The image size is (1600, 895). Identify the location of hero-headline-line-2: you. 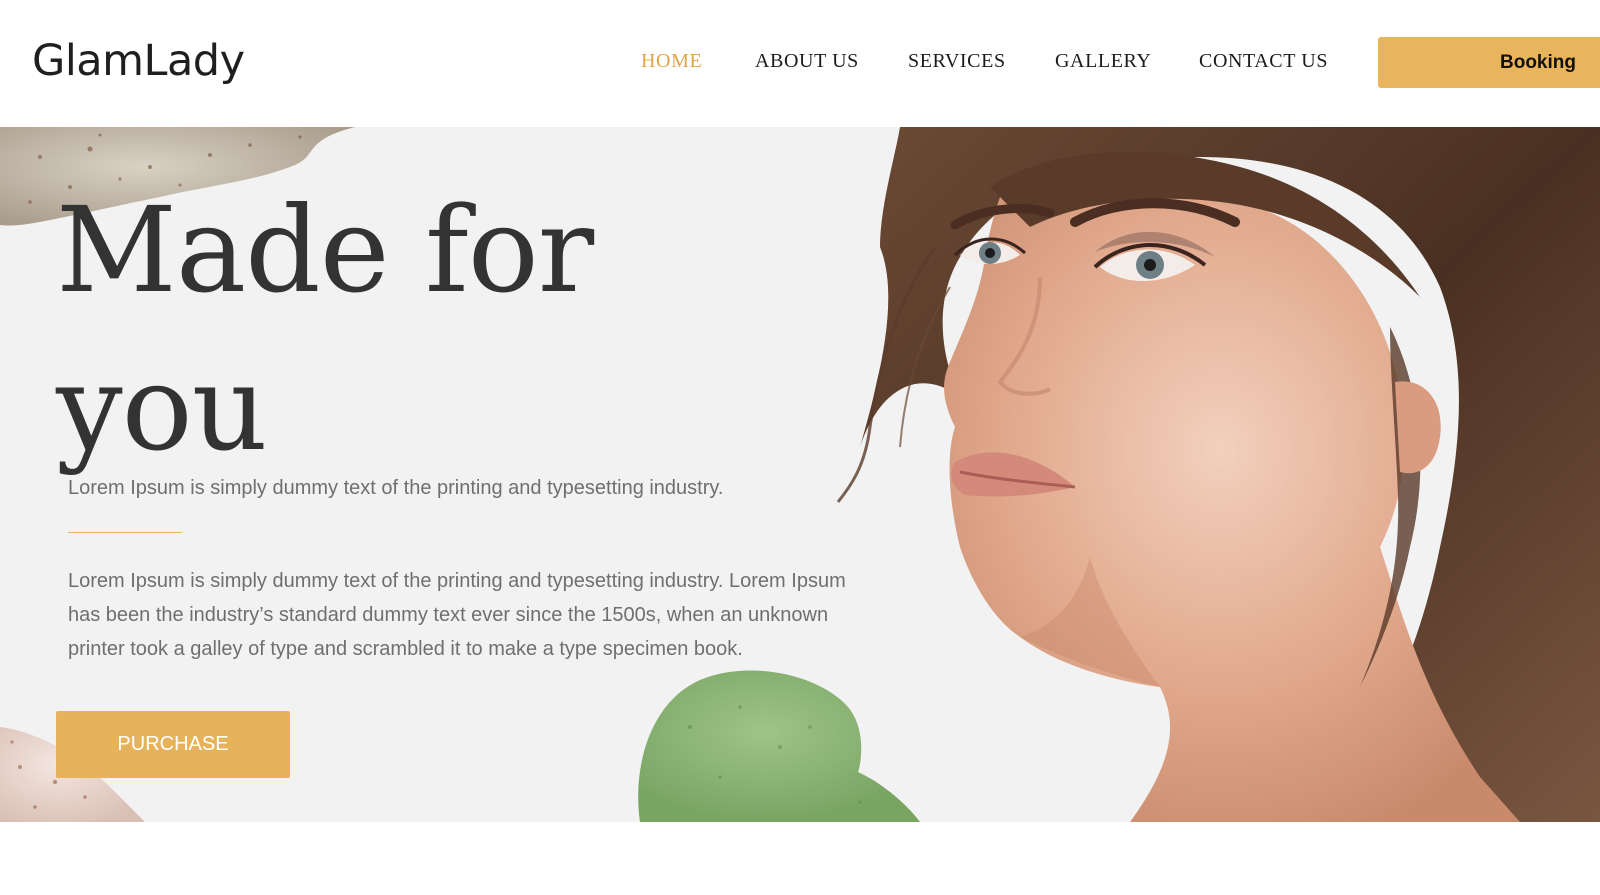
(162, 408).